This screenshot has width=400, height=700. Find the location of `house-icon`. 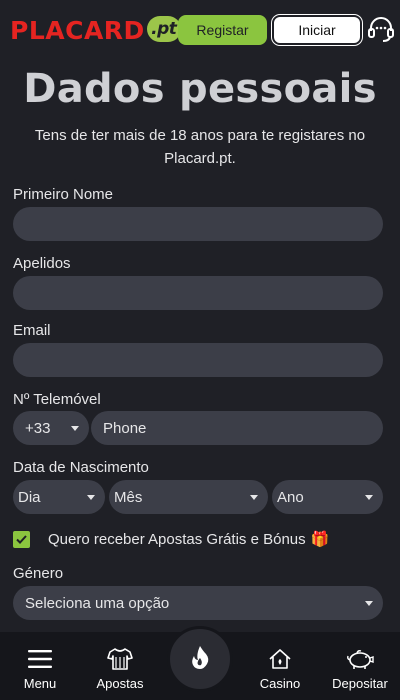

house-icon is located at coordinates (280, 659).